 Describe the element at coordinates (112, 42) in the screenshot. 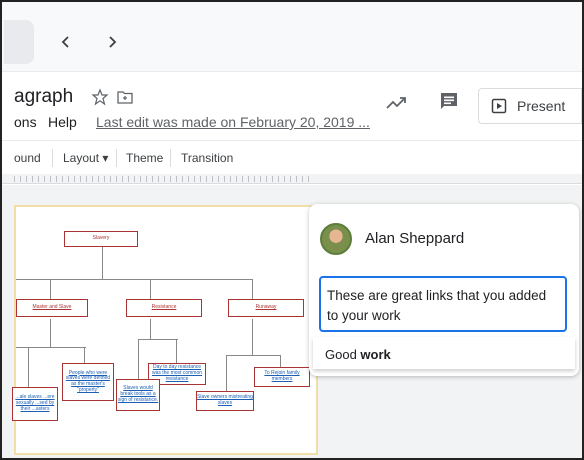

I see `forward-icon` at that location.